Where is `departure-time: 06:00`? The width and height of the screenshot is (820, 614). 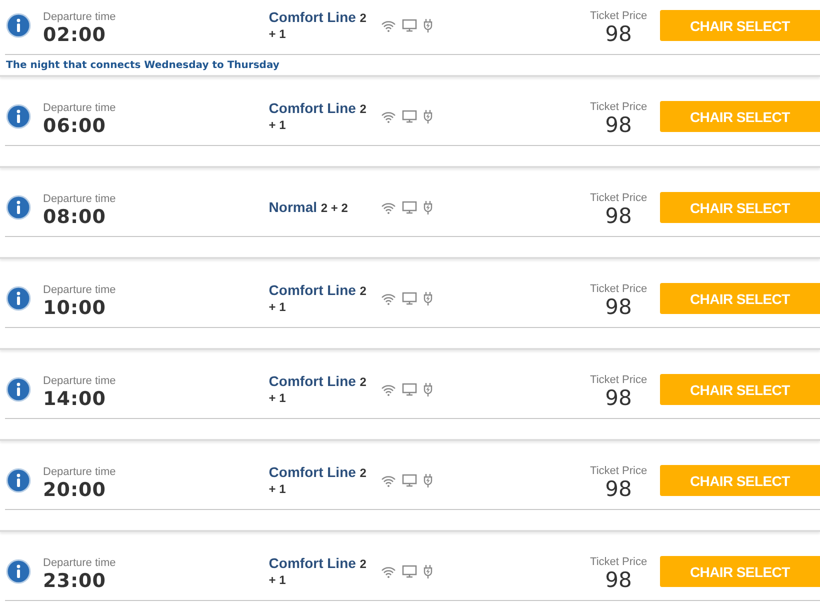 departure-time: 06:00 is located at coordinates (75, 126).